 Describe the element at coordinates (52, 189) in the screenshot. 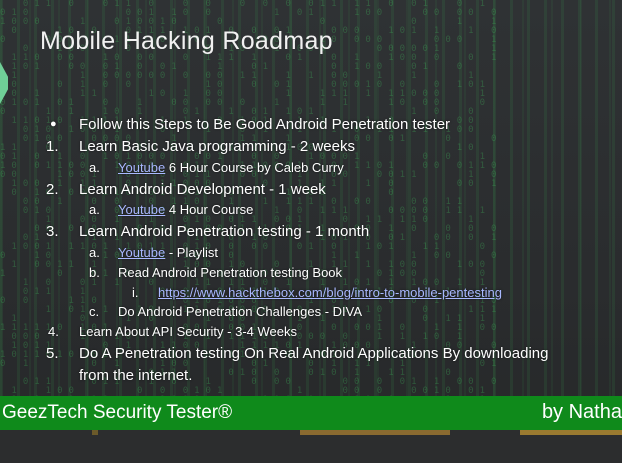

I see `list-marker: 2.` at that location.